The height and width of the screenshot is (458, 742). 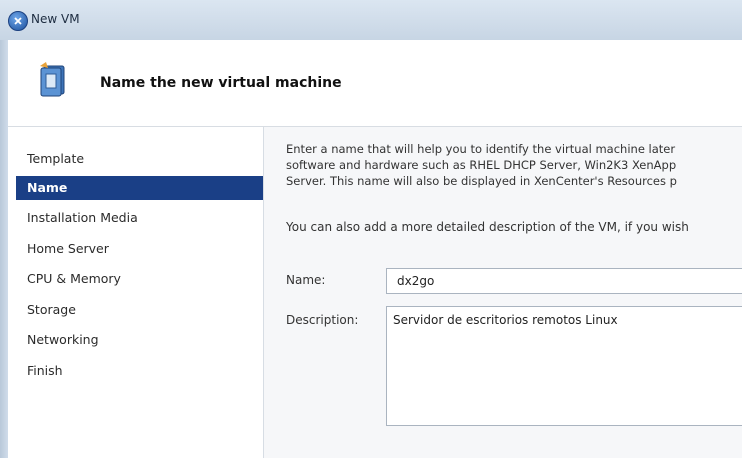 What do you see at coordinates (564, 366) in the screenshot?
I see `description-input: Servidor de escritorios remotos Linux` at bounding box center [564, 366].